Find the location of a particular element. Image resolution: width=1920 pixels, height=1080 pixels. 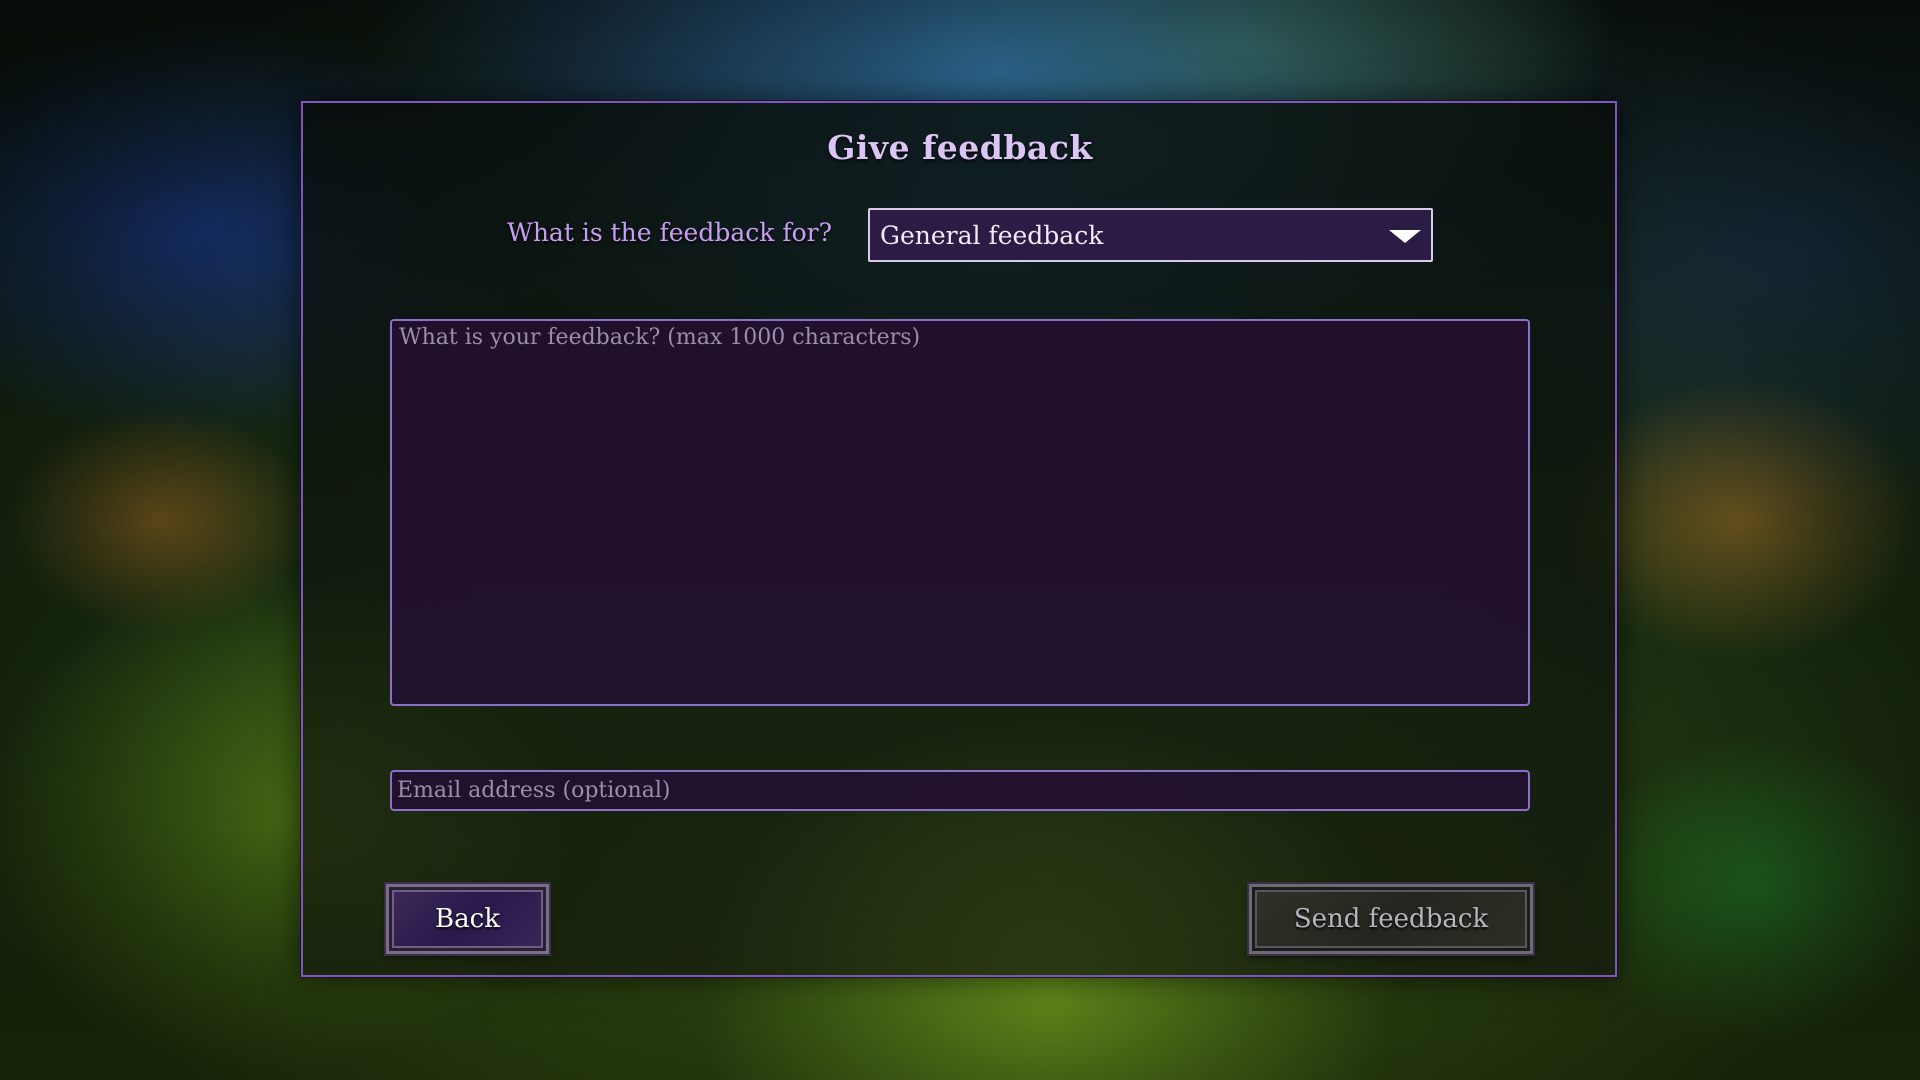

send-feedback-button: Send feedback is located at coordinates (1391, 919).